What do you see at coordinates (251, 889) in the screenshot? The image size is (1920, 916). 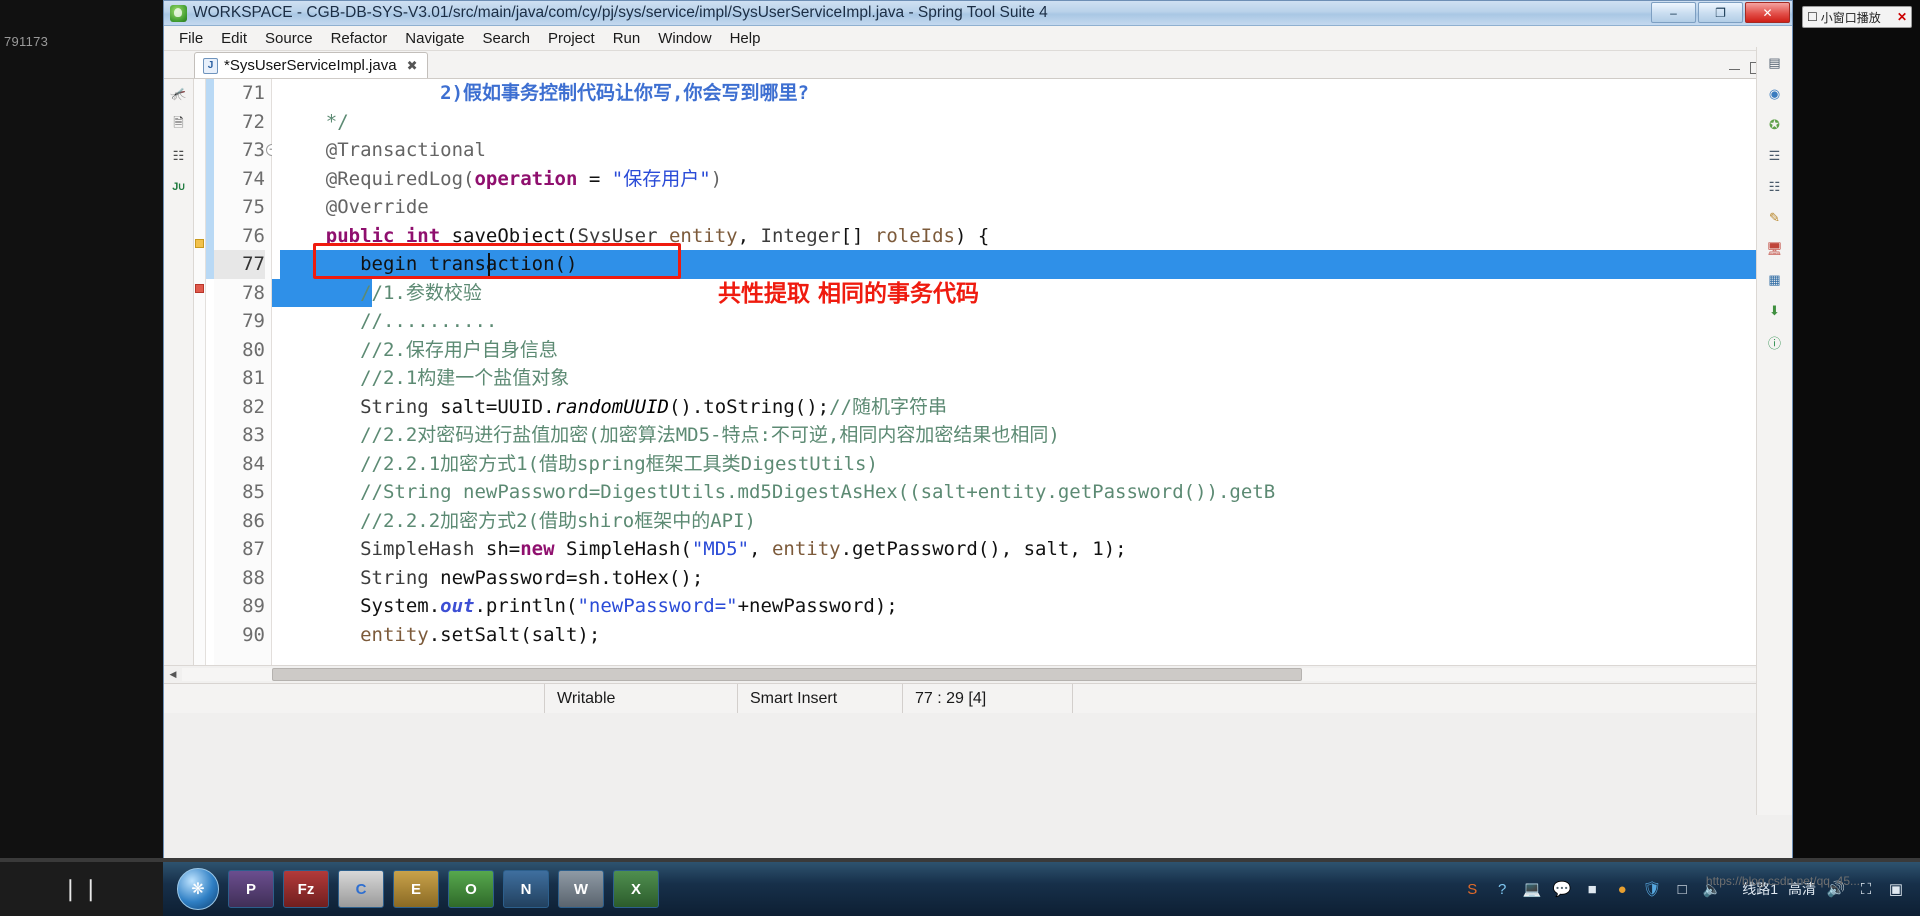 I see `taskbar-app-p: P` at bounding box center [251, 889].